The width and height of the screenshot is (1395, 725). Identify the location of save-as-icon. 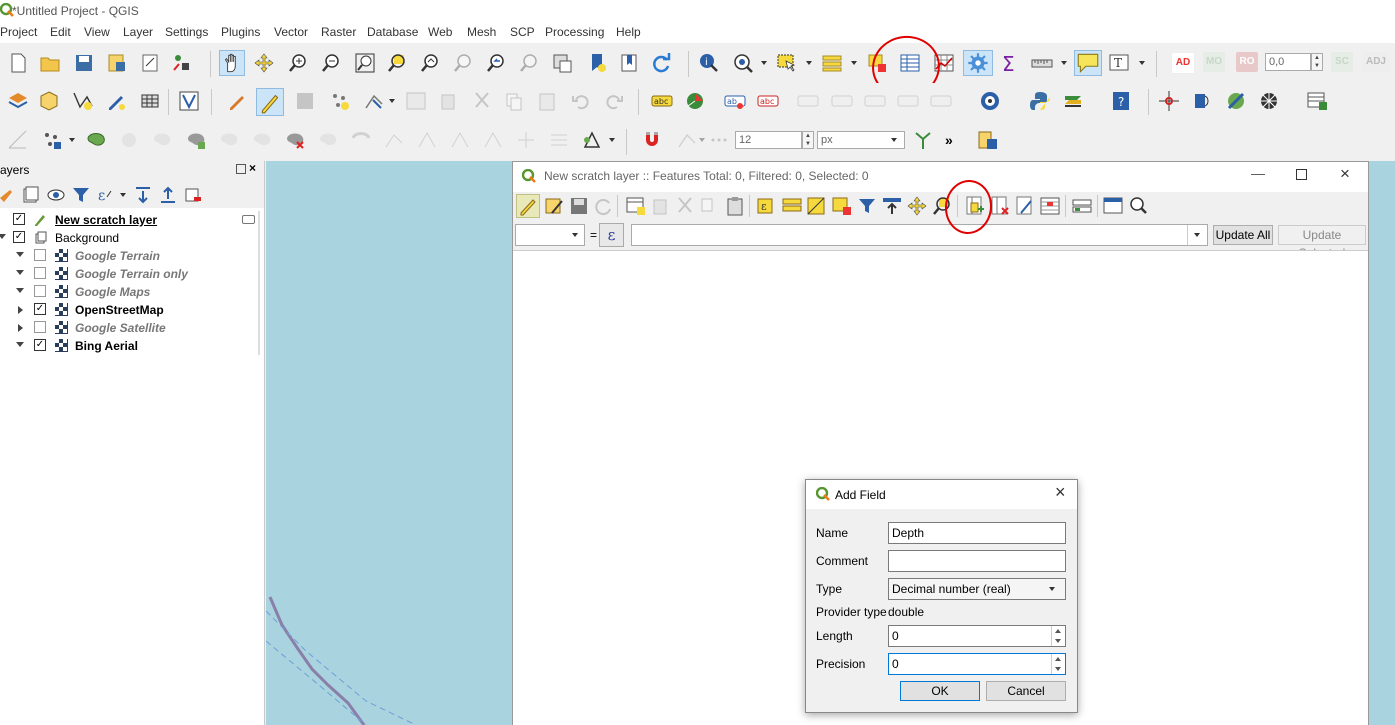
(117, 63).